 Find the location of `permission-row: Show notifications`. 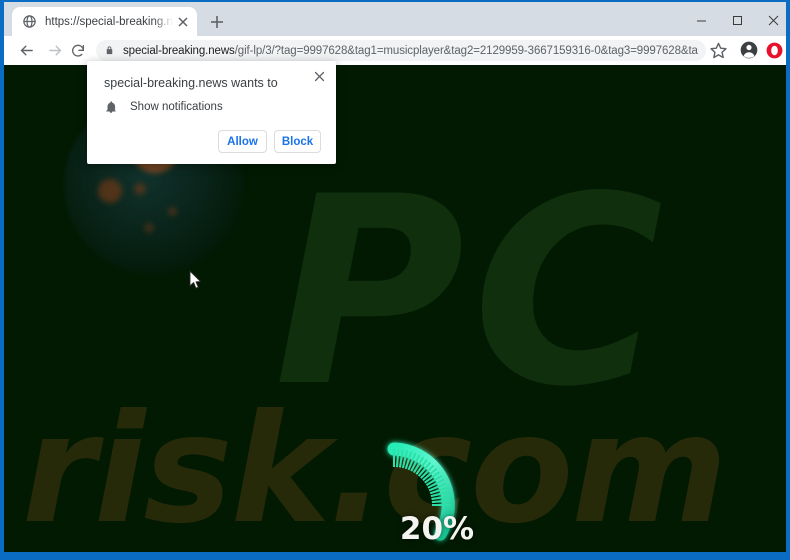

permission-row: Show notifications is located at coordinates (163, 107).